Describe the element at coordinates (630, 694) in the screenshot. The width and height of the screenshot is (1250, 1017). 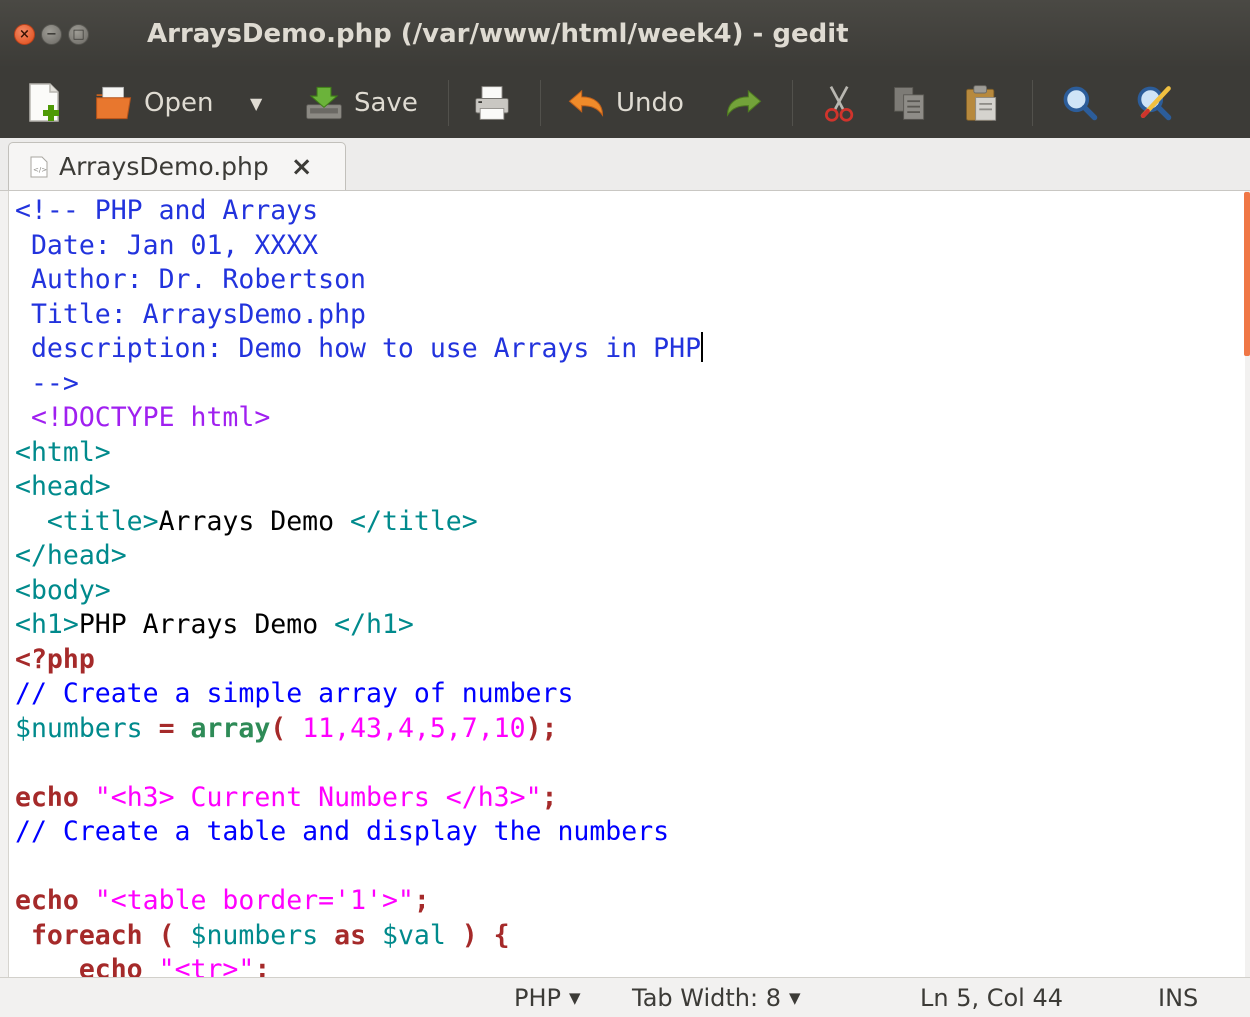
I see `code-line: // Create a simple array of numbers` at that location.